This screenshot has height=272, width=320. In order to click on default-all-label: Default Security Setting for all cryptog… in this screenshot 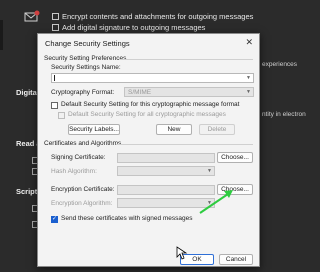, I will do `click(147, 114)`.